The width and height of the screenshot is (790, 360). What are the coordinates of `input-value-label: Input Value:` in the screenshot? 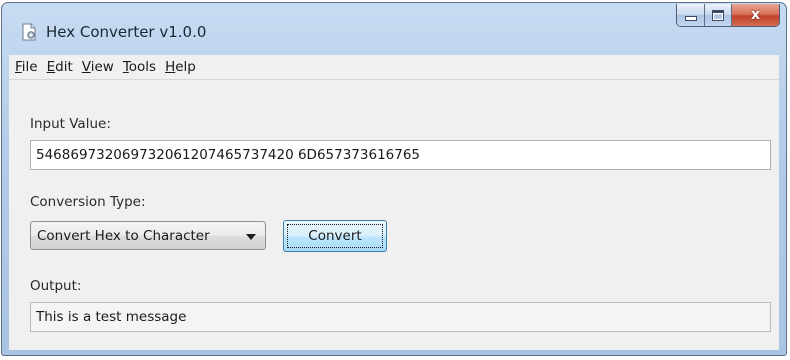 It's located at (70, 124).